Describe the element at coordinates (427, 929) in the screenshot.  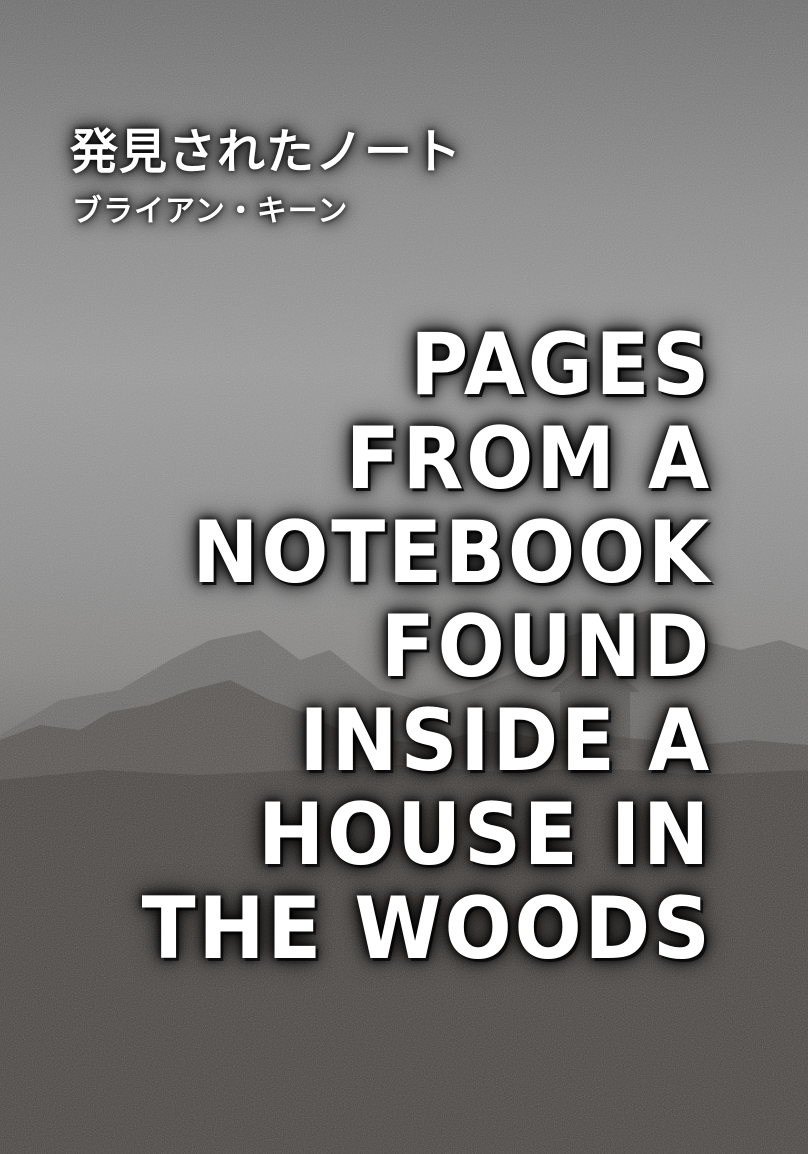
I see `english-title-line-7: THE WOODS` at that location.